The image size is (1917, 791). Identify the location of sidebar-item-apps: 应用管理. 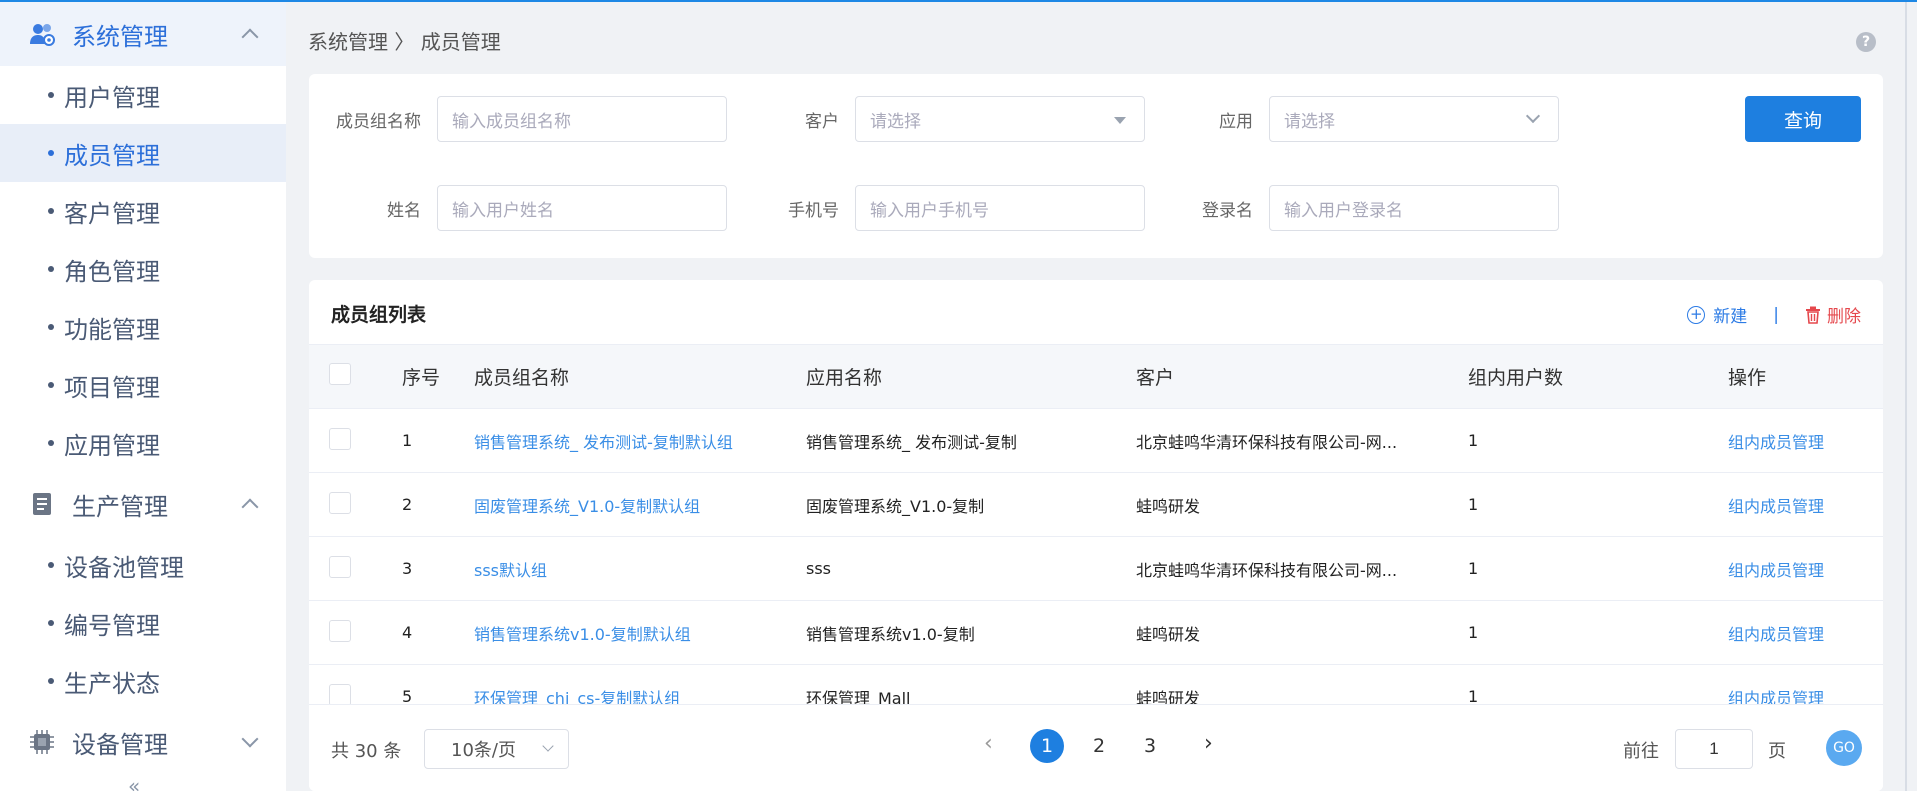
(143, 443).